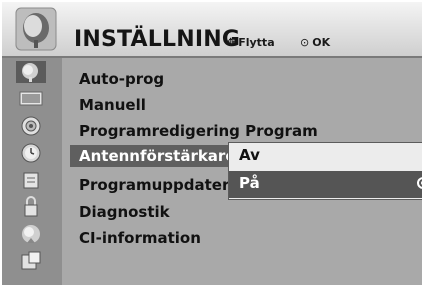  I want to click on page-title: INSTÄLLNING, so click(157, 39).